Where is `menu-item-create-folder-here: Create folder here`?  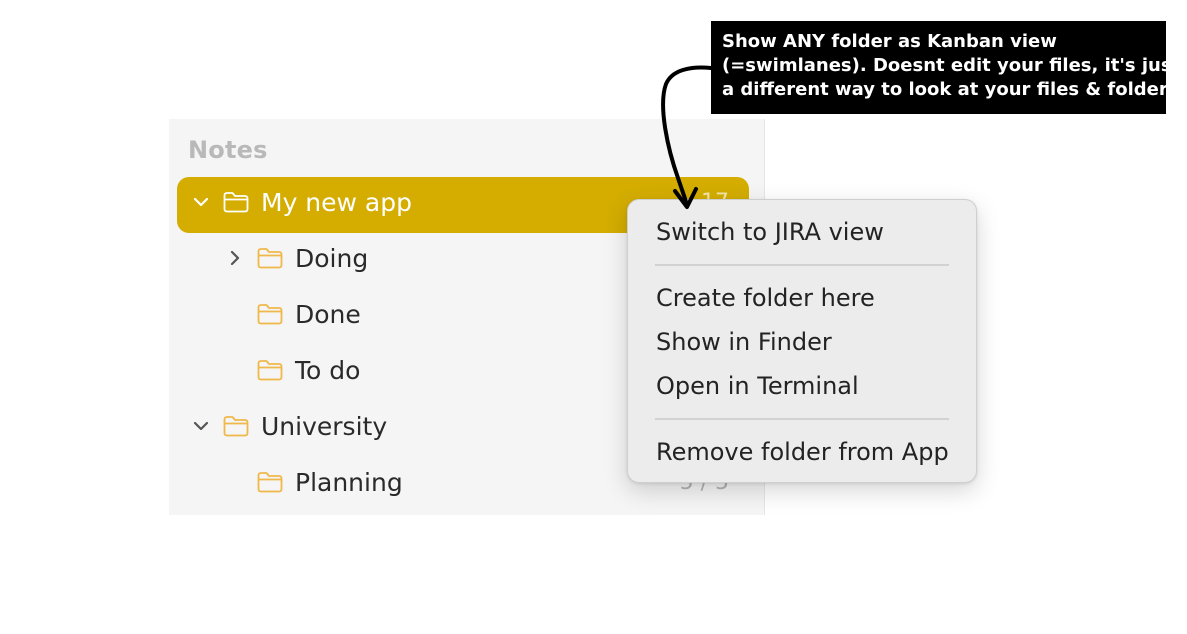 menu-item-create-folder-here: Create folder here is located at coordinates (765, 298).